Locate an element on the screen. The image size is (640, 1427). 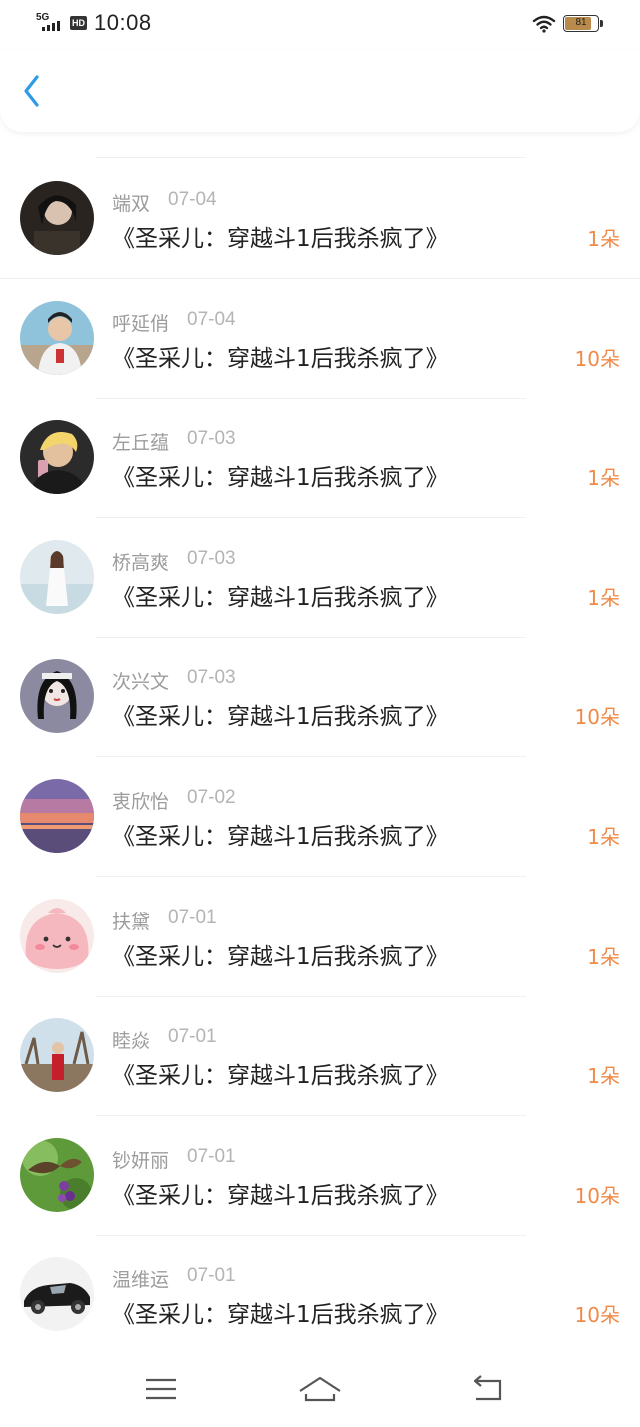
list-item: 左丘蕴 07-03 《圣采儿：穿越斗1后我杀疯了》 1朵 is located at coordinates (320, 458).